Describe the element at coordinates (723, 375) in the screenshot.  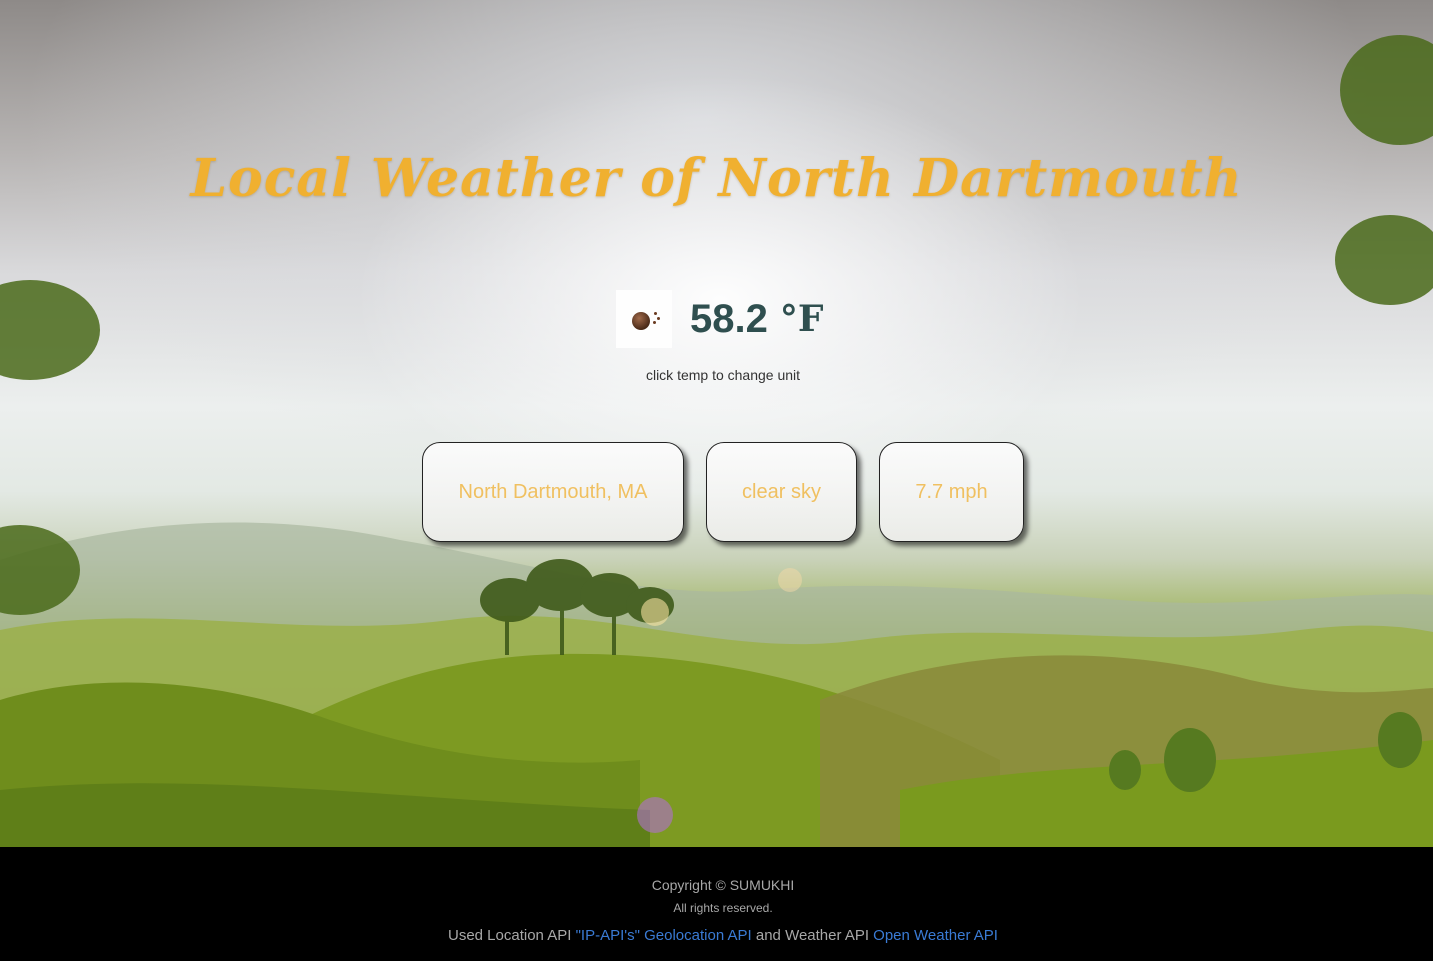
I see `unit-toggle-hint: click temp to change unit` at that location.